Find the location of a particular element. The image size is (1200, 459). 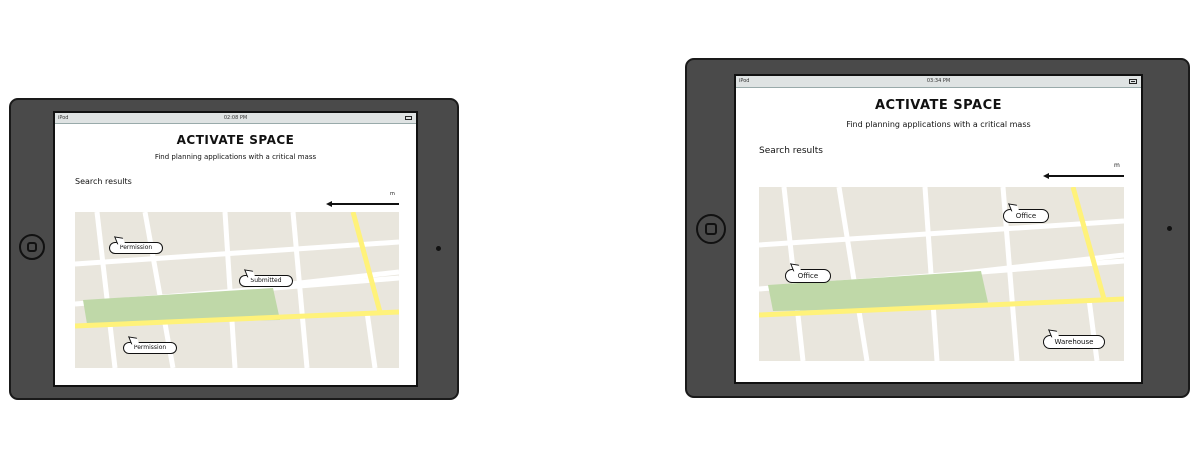

status-bar: iPod 03:34 PM is located at coordinates (938, 82).